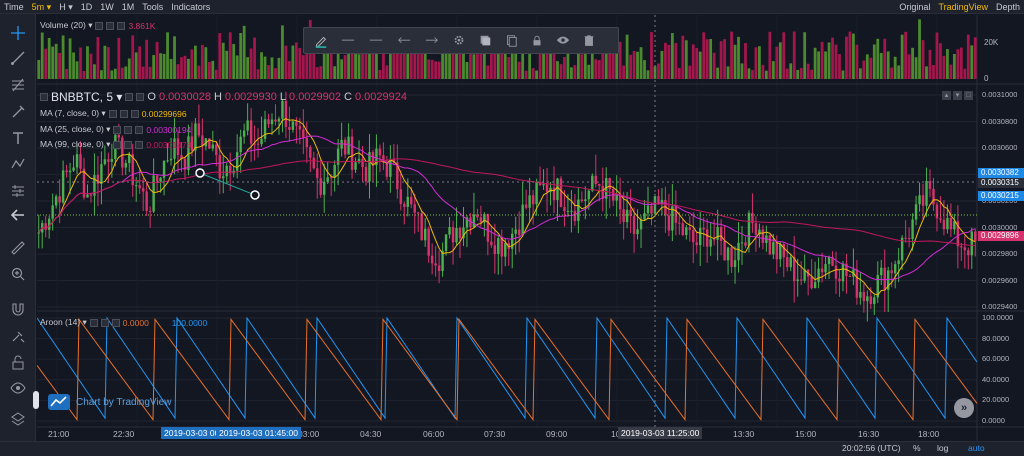 The image size is (1024, 456). Describe the element at coordinates (485, 41) in the screenshot. I see `draw-clone-button` at that location.